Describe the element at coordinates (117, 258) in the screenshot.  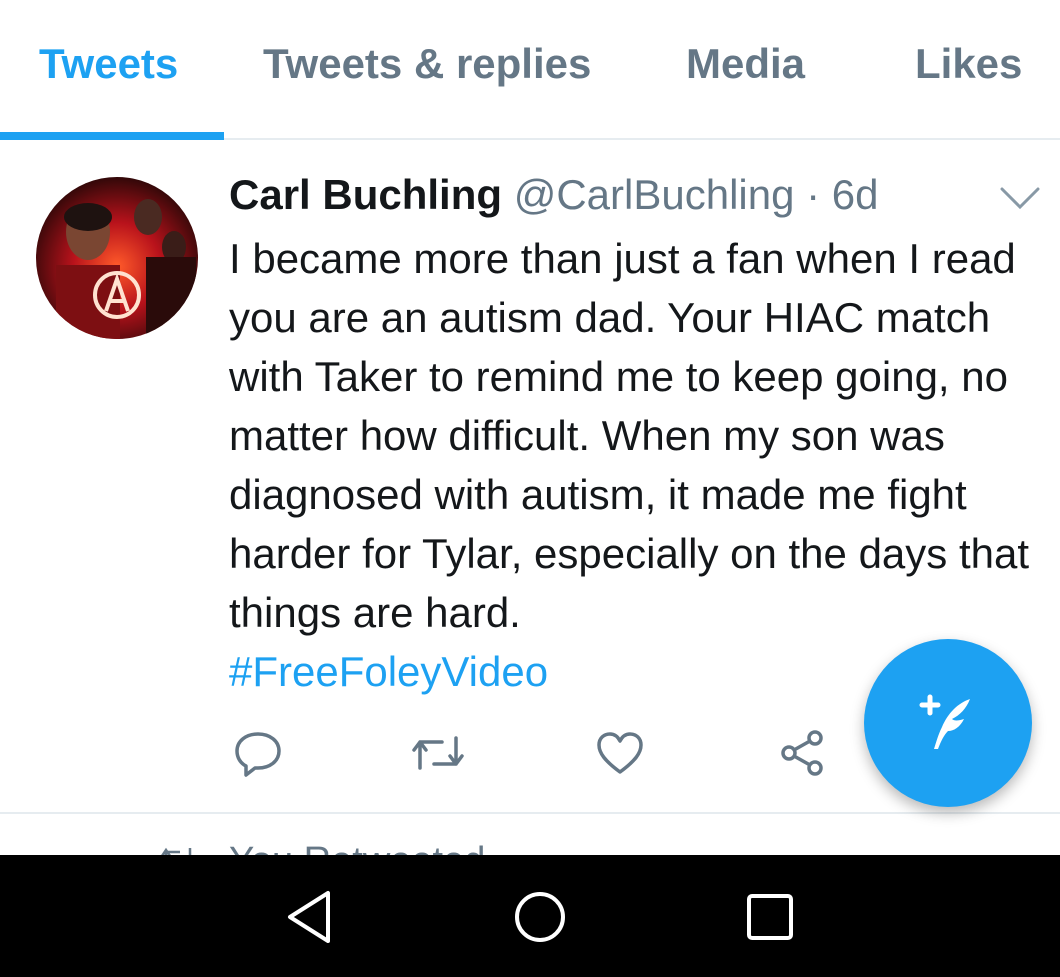
I see `avatar` at that location.